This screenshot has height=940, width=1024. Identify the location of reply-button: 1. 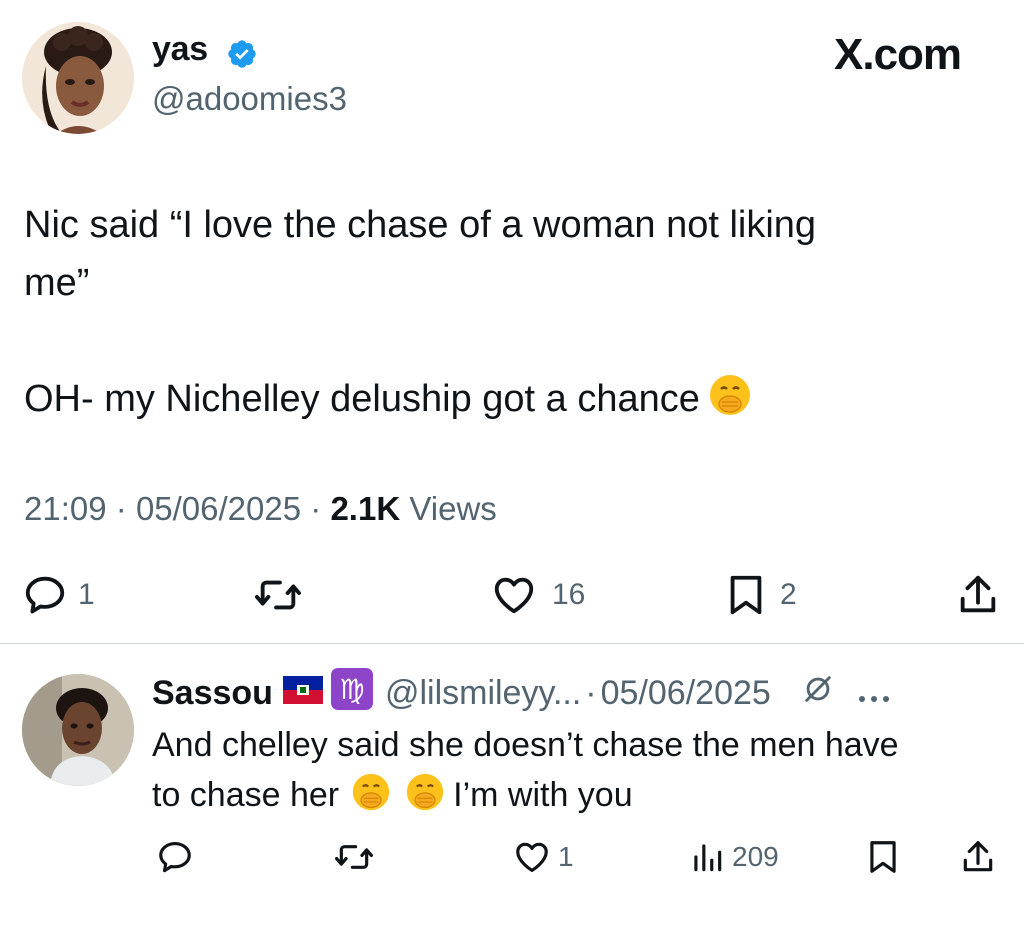
(58, 595).